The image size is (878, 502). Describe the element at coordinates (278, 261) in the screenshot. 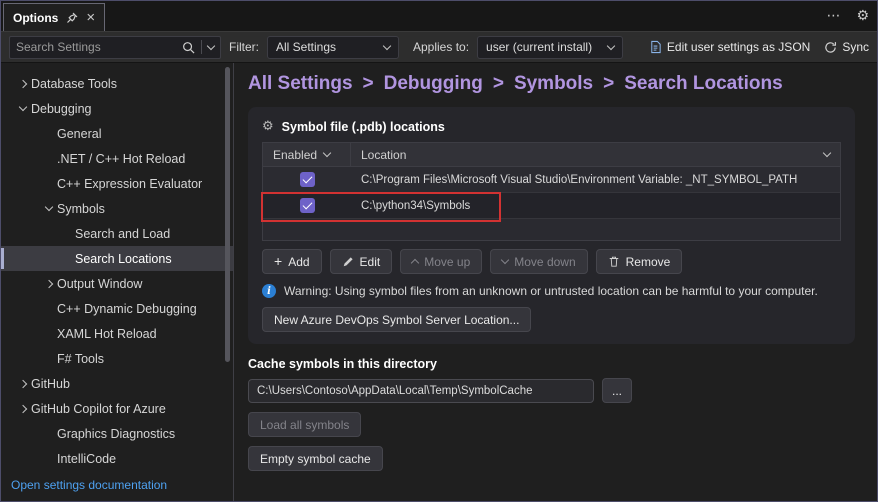

I see `plus-icon: +` at that location.